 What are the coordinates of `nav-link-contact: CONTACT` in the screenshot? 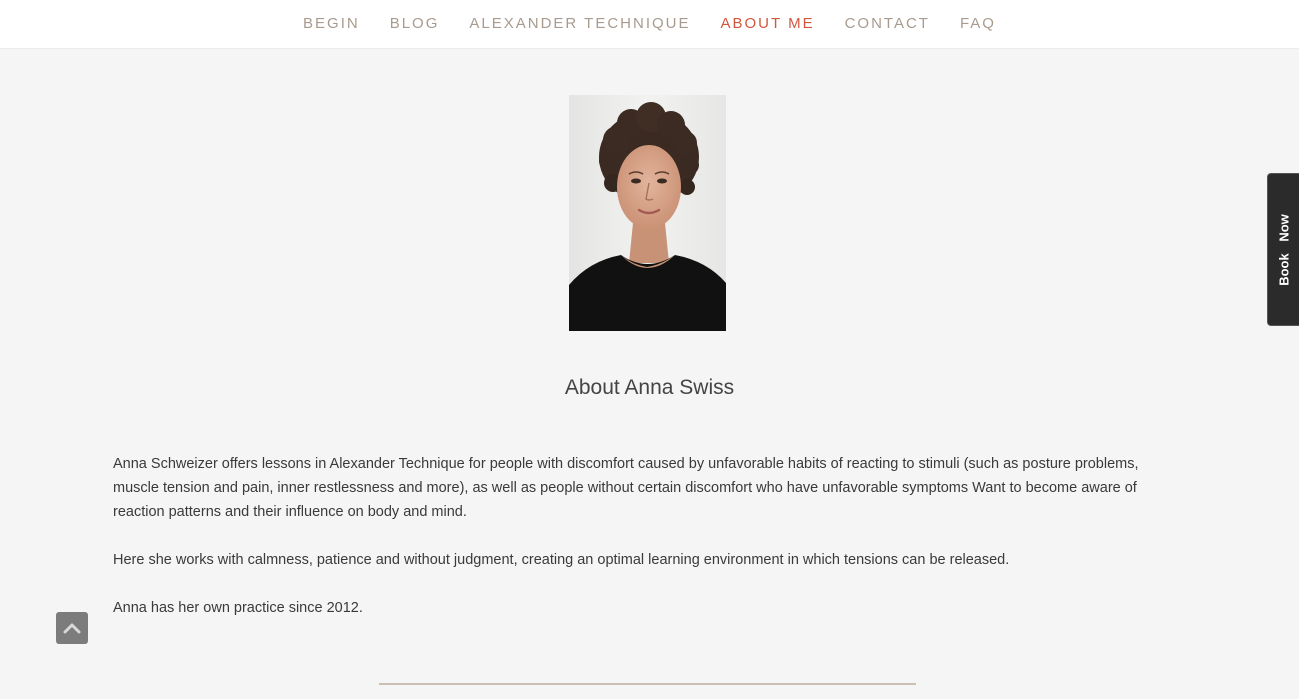 It's located at (887, 23).